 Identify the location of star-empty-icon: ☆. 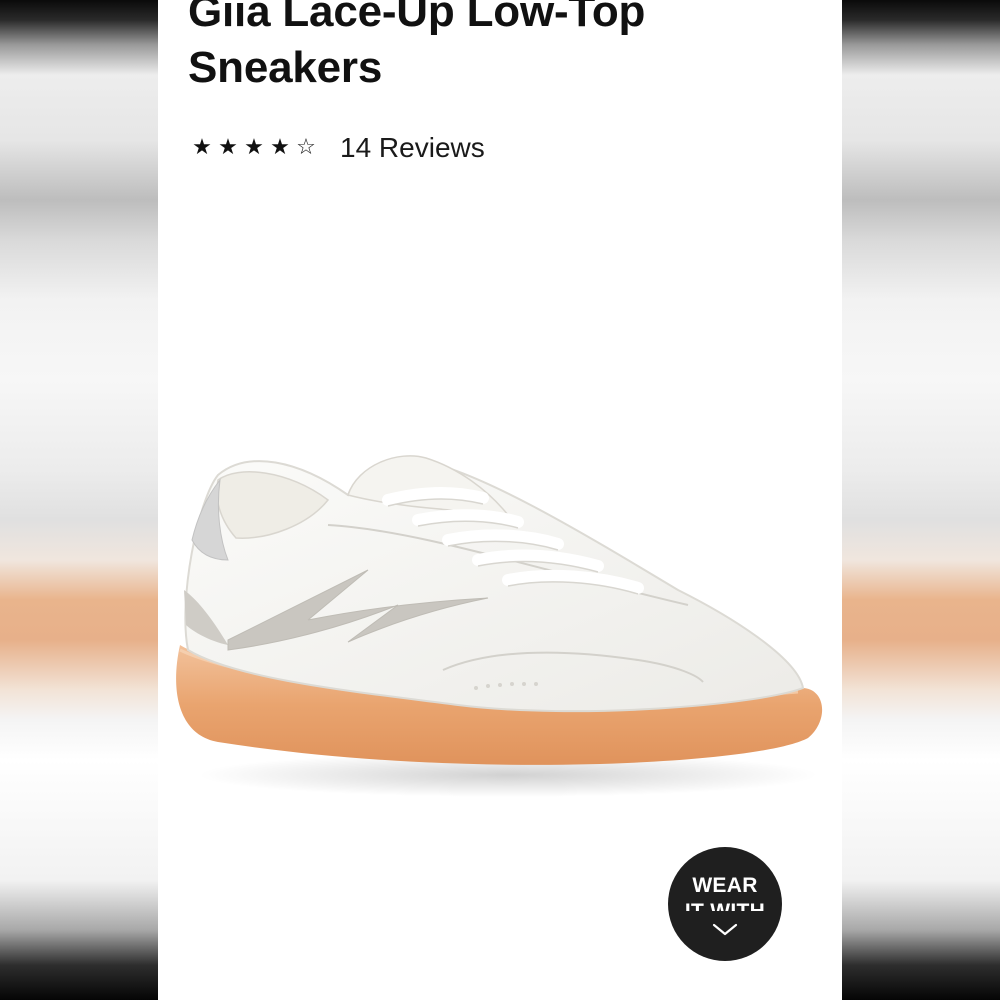
(306, 147).